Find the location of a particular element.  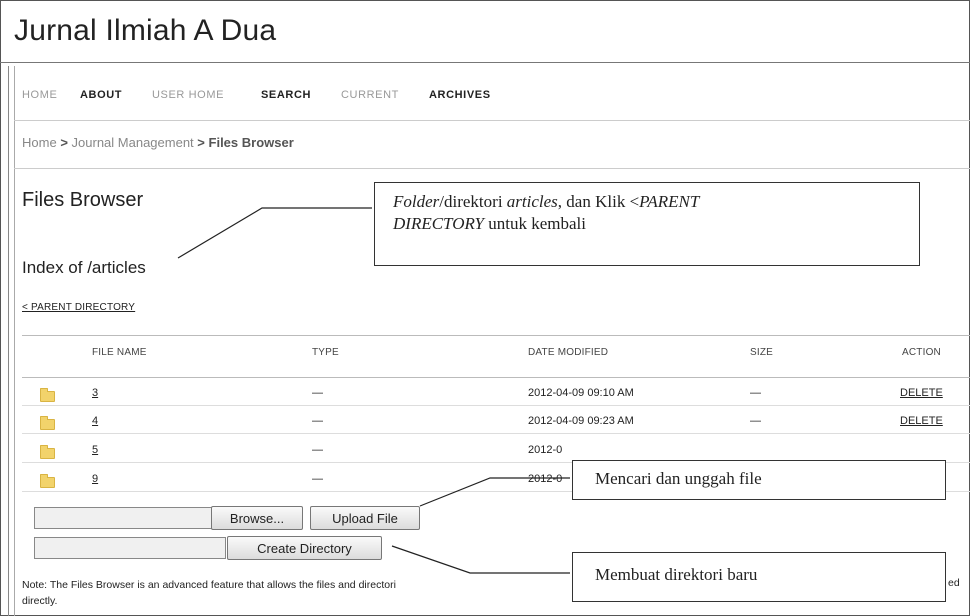

content-left-border is located at coordinates (14, 341).